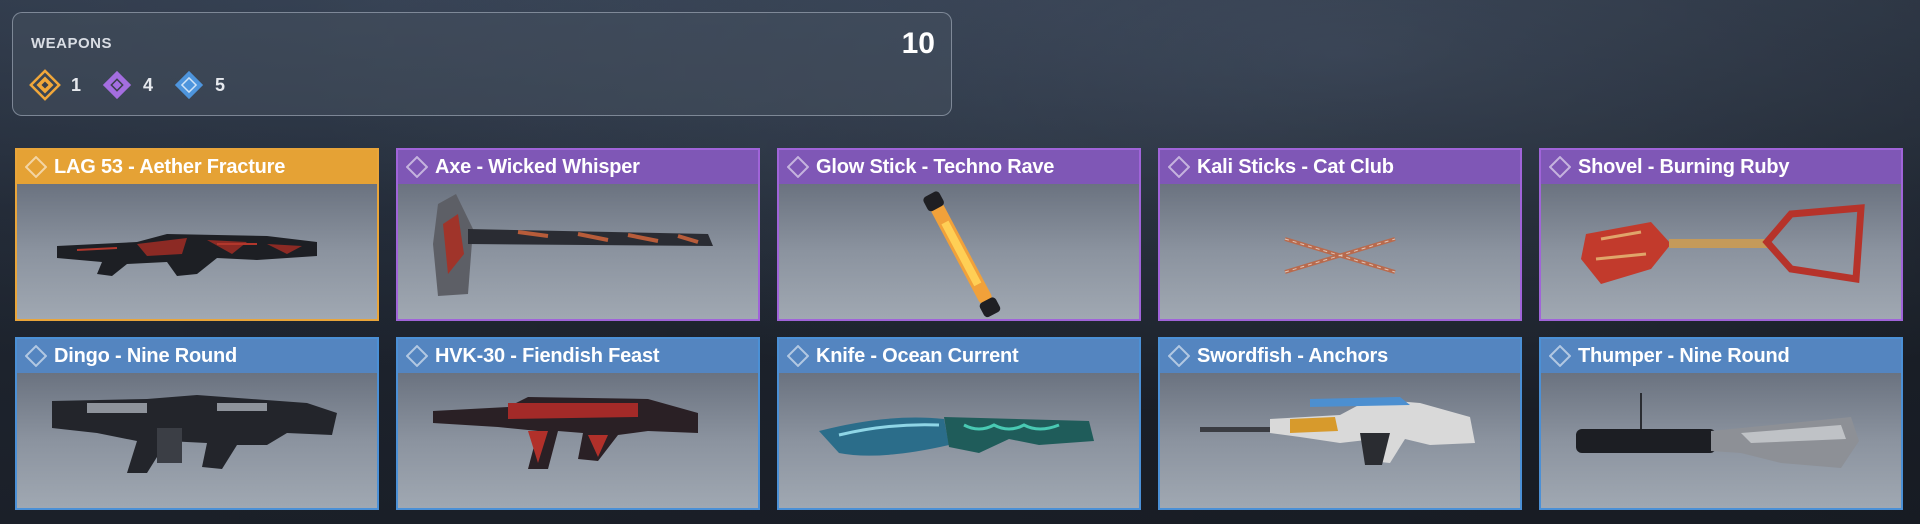 The height and width of the screenshot is (524, 1920). What do you see at coordinates (1723, 244) in the screenshot?
I see `shovel-icon` at bounding box center [1723, 244].